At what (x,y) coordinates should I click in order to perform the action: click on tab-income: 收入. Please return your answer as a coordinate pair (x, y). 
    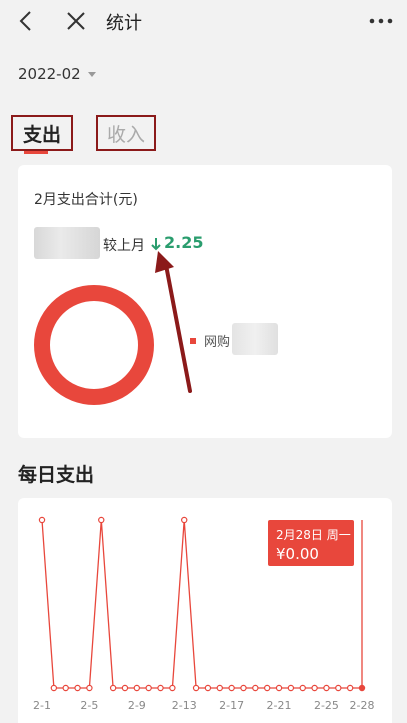
    Looking at the image, I should click on (126, 133).